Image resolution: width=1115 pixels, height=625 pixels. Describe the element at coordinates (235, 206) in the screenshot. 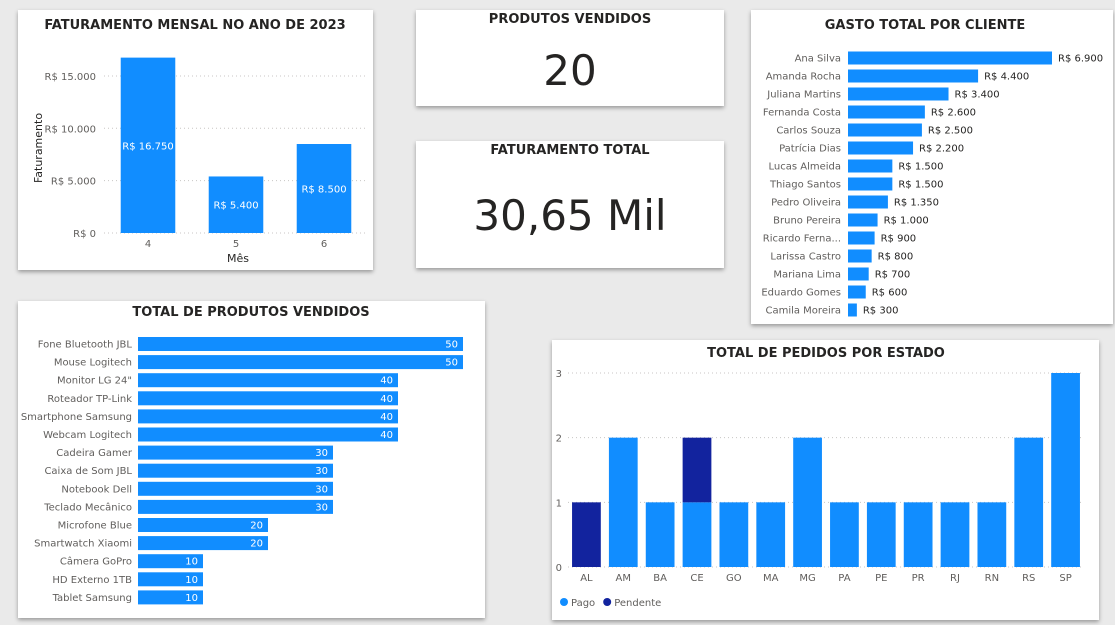

I see `data-label: R$ 5.400` at that location.